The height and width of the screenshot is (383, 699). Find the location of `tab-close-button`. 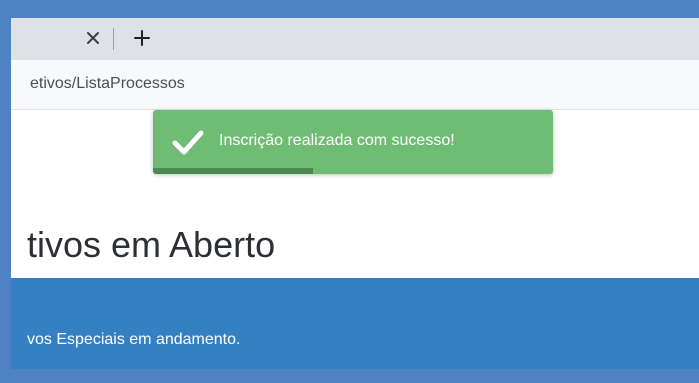

tab-close-button is located at coordinates (93, 38).